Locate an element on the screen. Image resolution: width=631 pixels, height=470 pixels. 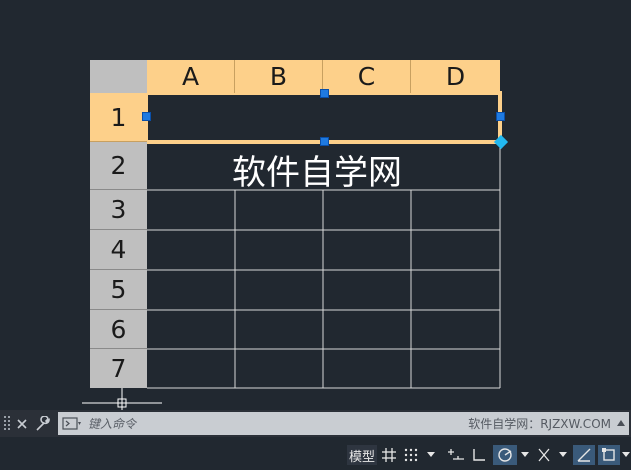
row-header-1: 1 is located at coordinates (118, 117).